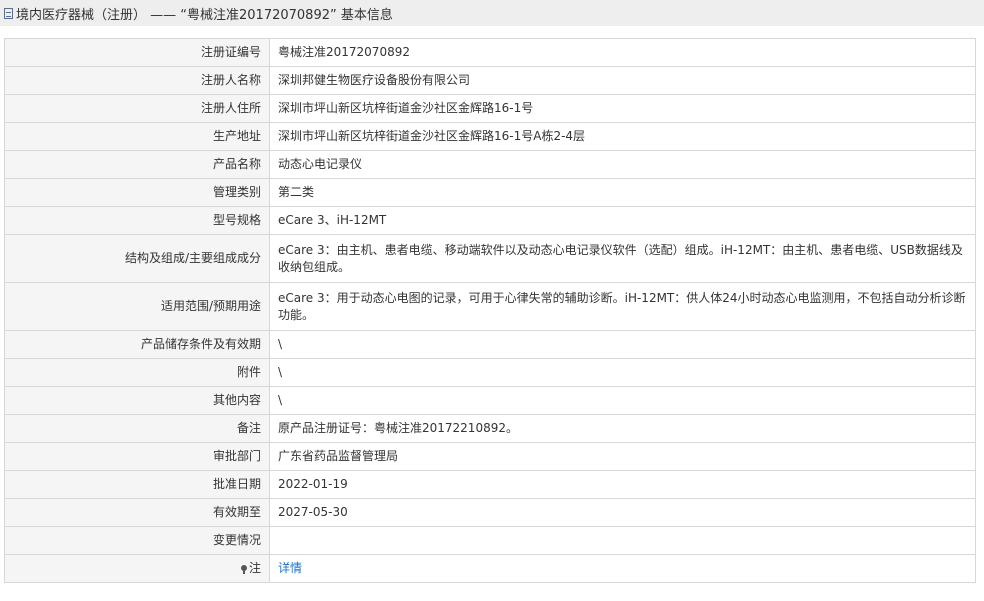 The width and height of the screenshot is (984, 601). I want to click on row-label: 型号规格, so click(137, 220).